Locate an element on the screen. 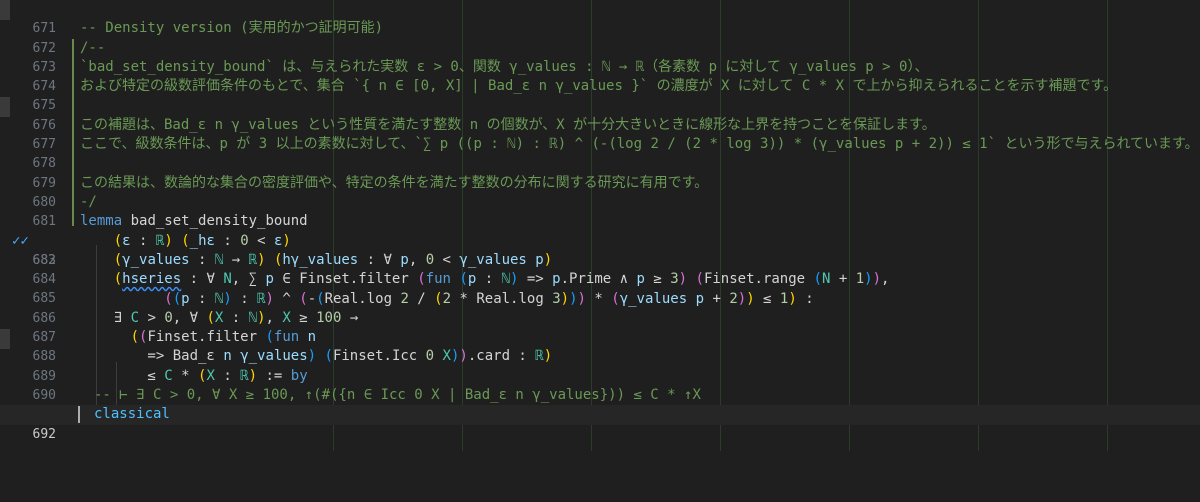 This screenshot has width=1200, height=502. code-line: 681 -/ is located at coordinates (600, 211).